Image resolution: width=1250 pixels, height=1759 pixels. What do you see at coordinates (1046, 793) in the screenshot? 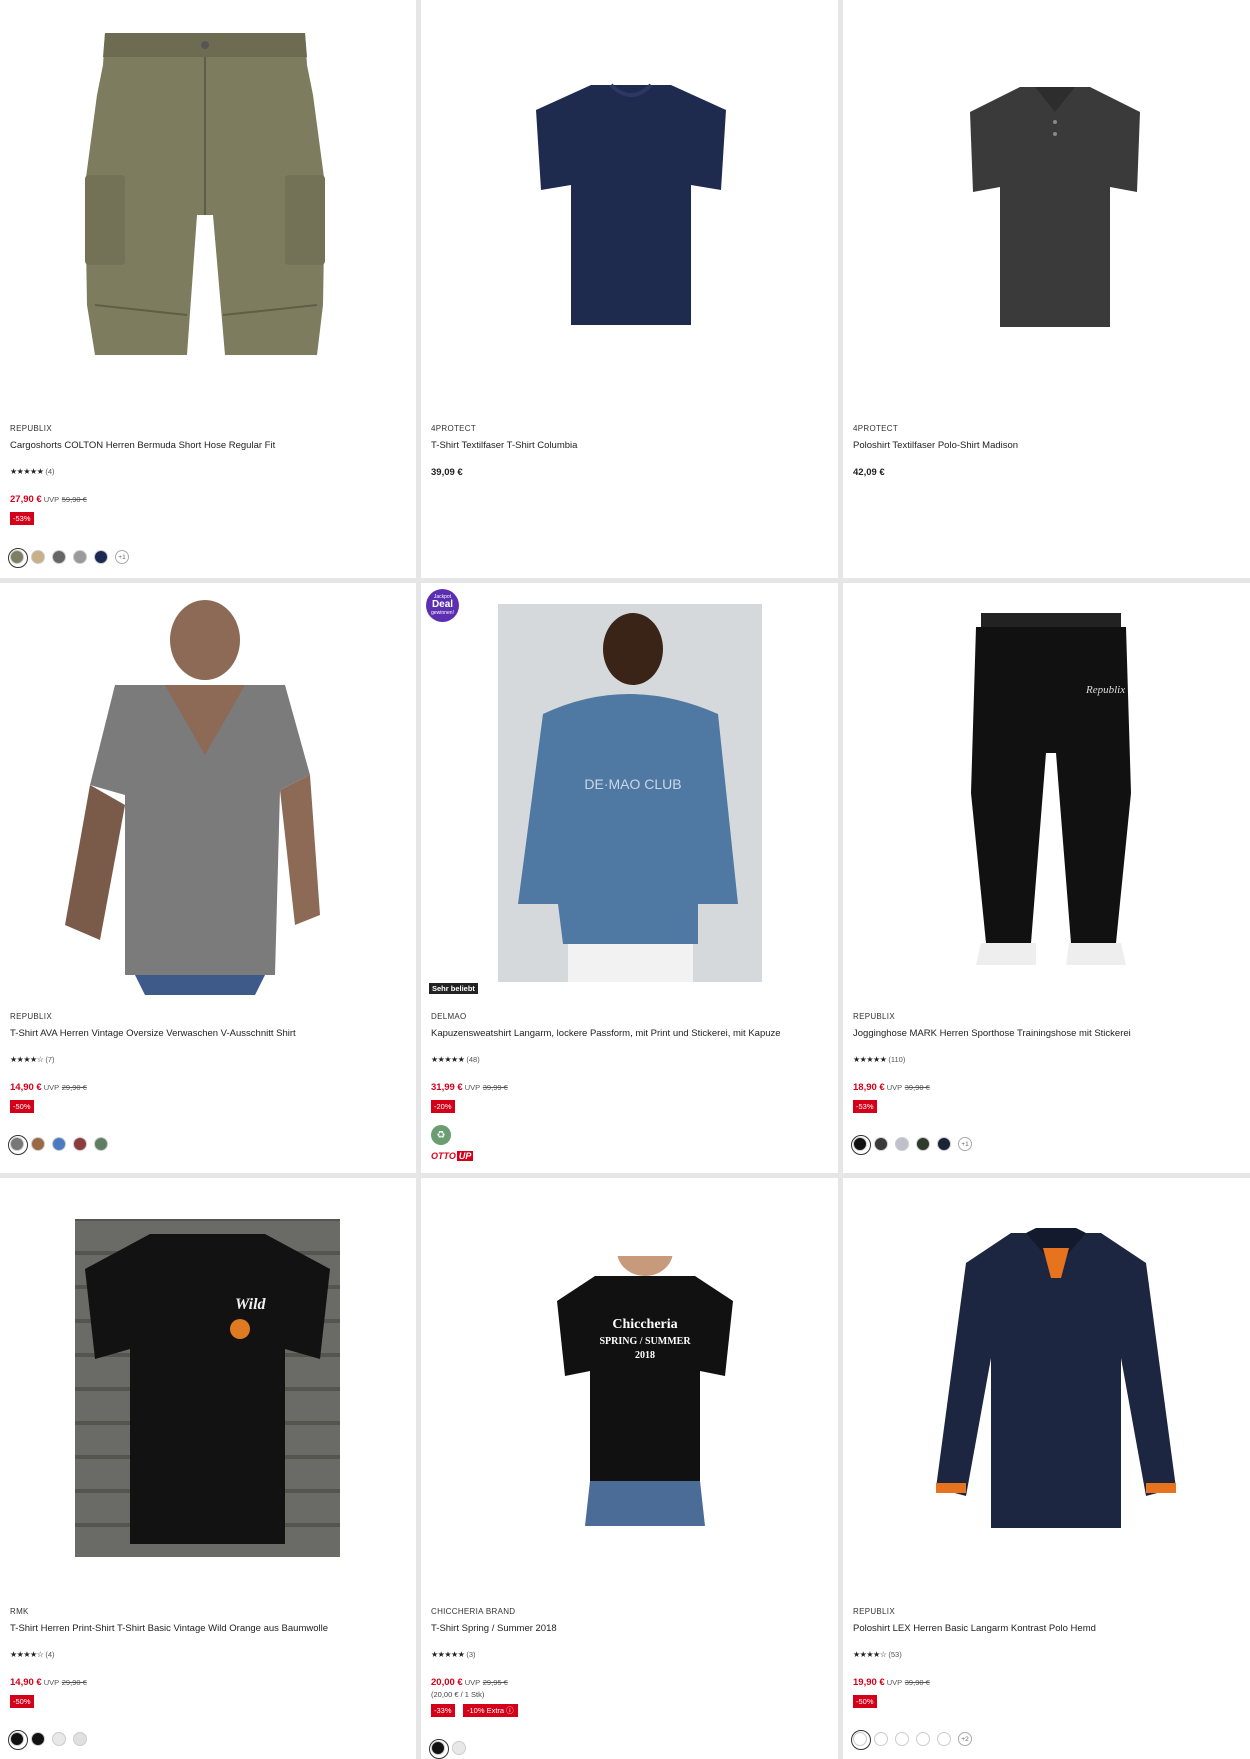
I see `product-image: Republix` at bounding box center [1046, 793].